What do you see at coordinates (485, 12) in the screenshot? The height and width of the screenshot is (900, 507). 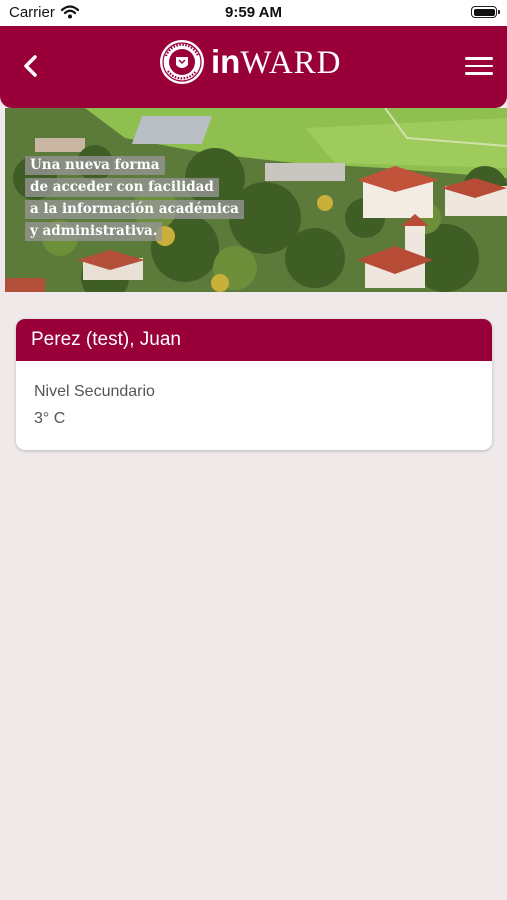 I see `battery-icon` at bounding box center [485, 12].